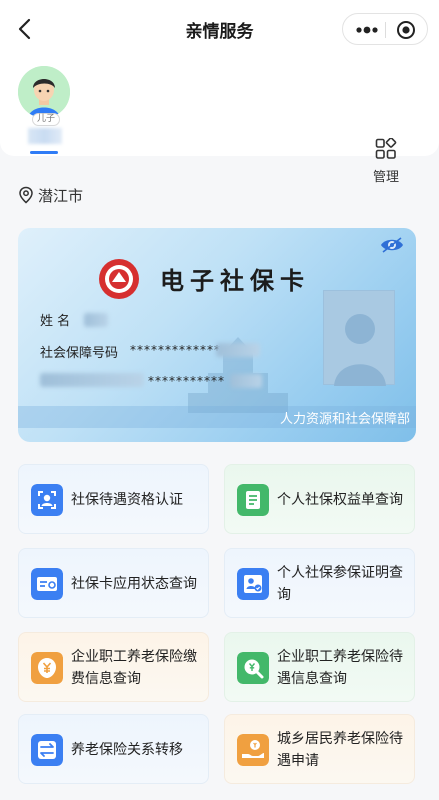 The height and width of the screenshot is (800, 439). I want to click on close-target-icon, so click(406, 30).